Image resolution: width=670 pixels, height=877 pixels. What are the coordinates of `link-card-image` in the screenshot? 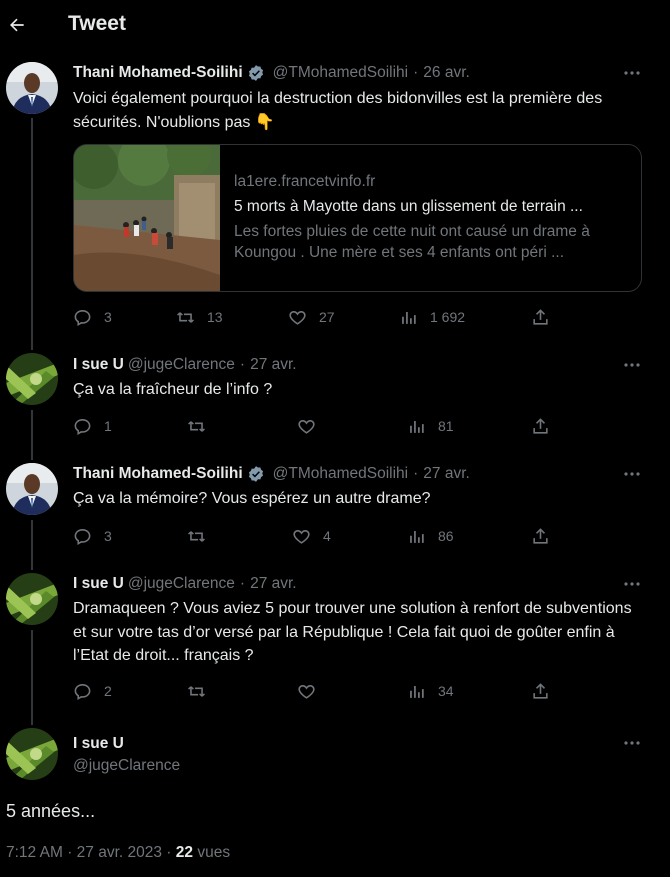 It's located at (147, 218).